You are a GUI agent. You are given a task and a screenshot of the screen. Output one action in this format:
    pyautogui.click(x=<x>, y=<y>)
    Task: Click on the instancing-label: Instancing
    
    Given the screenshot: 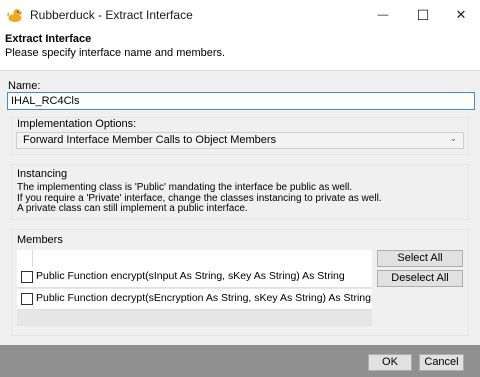 What is the action you would take?
    pyautogui.click(x=42, y=174)
    